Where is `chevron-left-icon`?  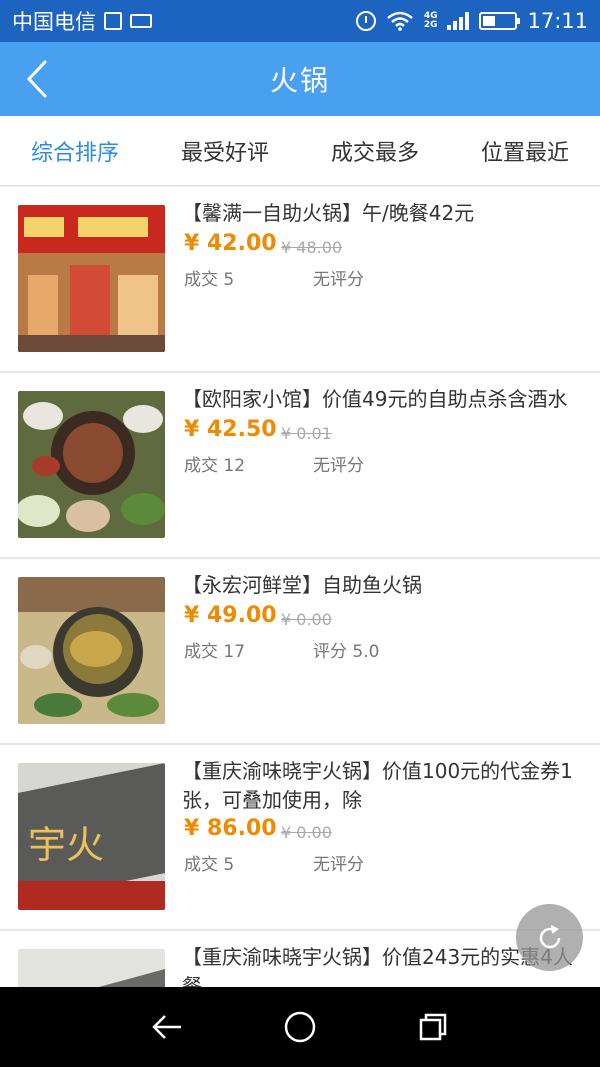 chevron-left-icon is located at coordinates (36, 79).